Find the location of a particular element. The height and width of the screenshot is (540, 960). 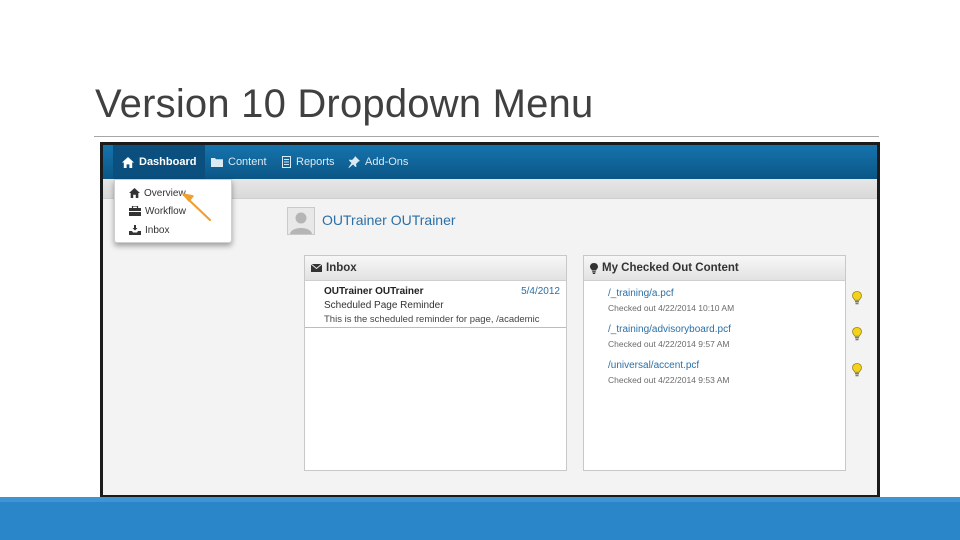

checked-out-link: /_training/advisoryboard.pcf is located at coordinates (669, 329).